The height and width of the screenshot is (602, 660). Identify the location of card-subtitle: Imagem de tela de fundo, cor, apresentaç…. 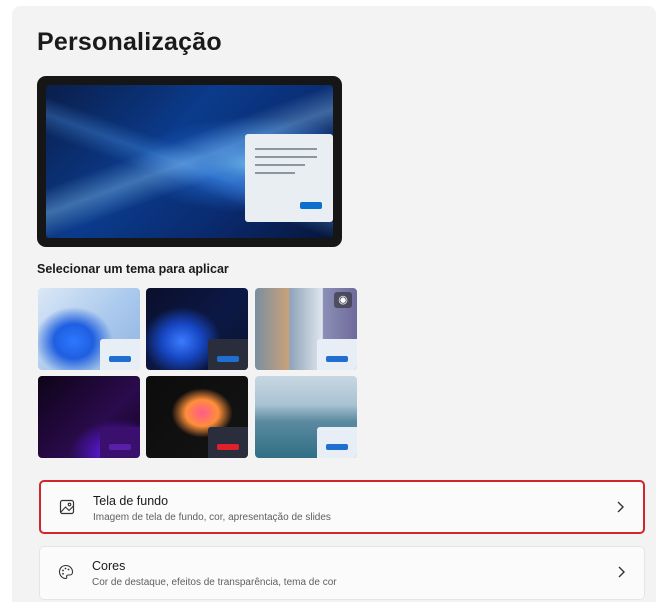
(212, 517).